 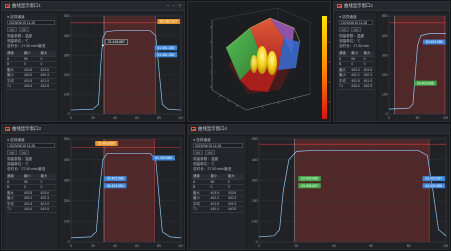 I want to click on value-marker: 51.461.334, so click(x=166, y=55).